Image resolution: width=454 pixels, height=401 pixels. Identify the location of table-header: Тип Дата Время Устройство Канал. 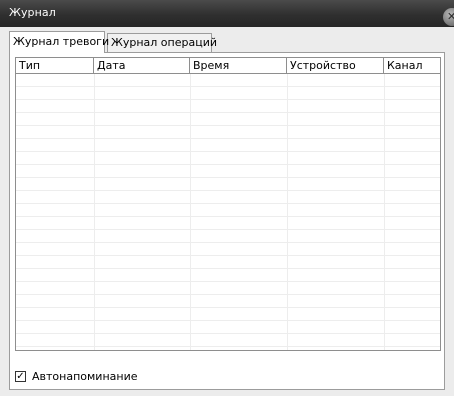
(228, 66).